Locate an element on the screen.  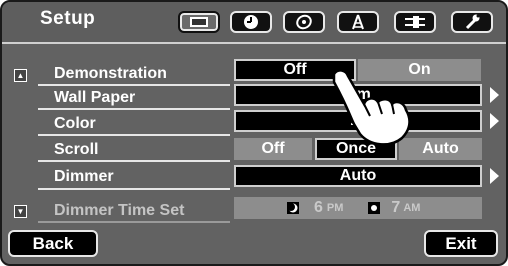
dimmer-value: Auto is located at coordinates (358, 176).